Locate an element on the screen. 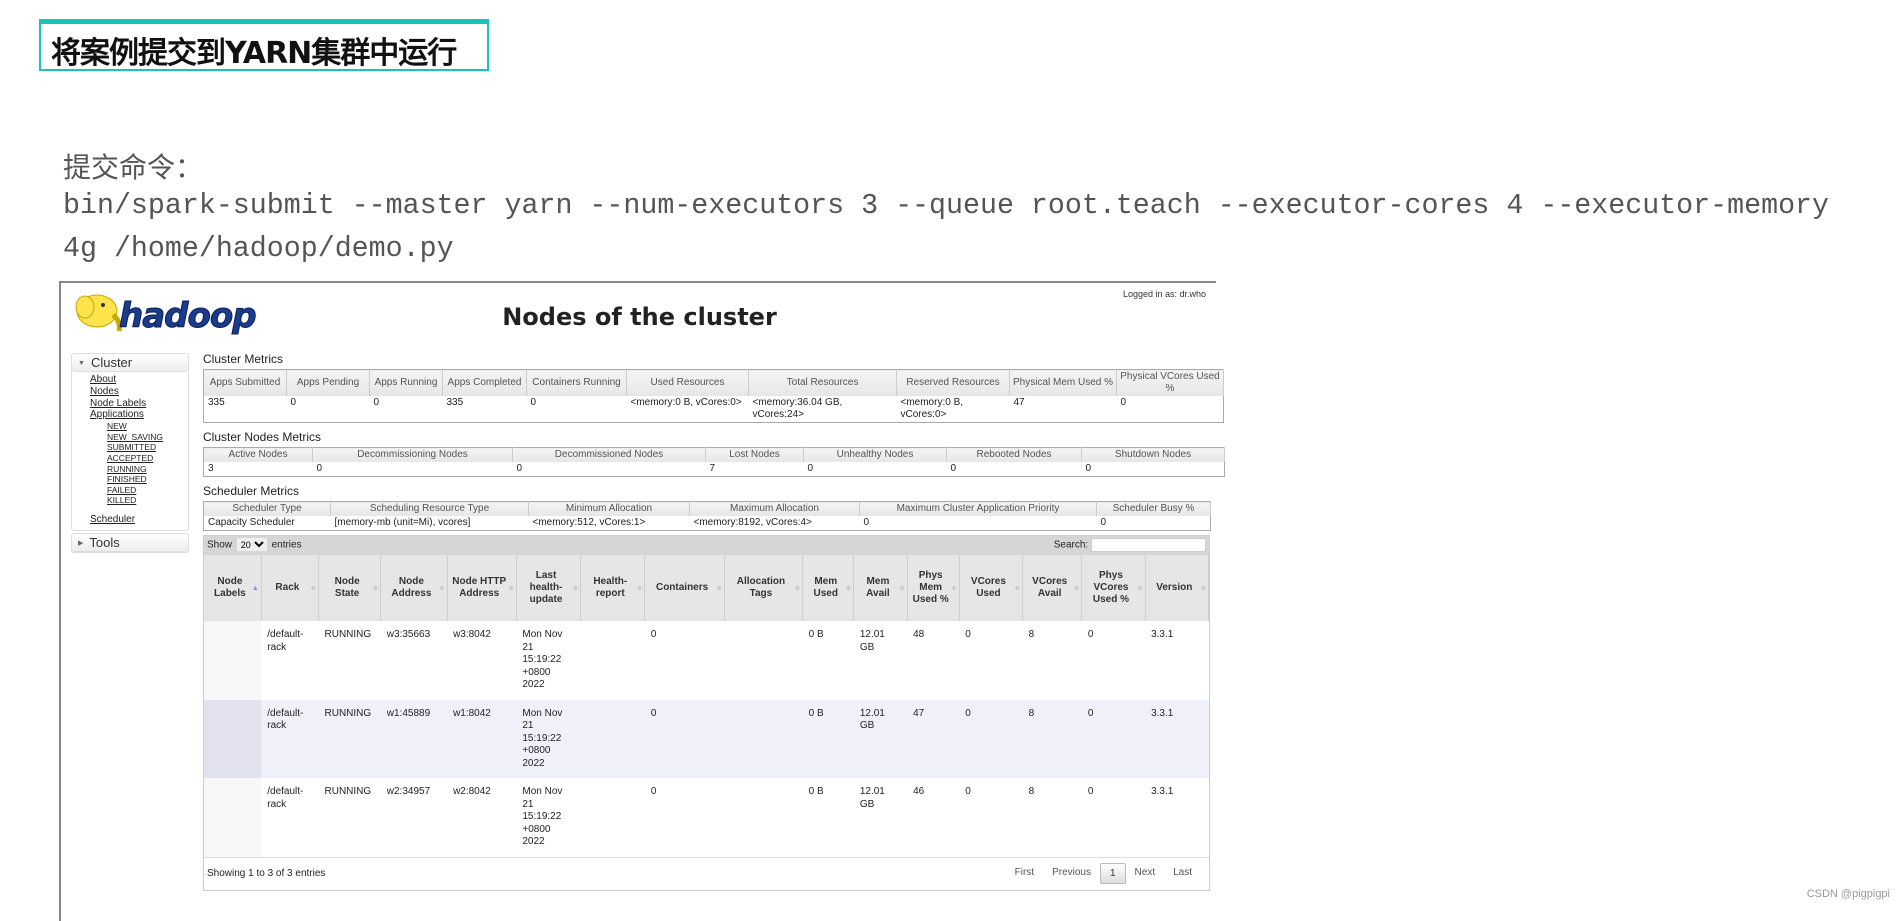  column-phys-mem-used: Phys Mem Used % ◆ is located at coordinates (933, 588).